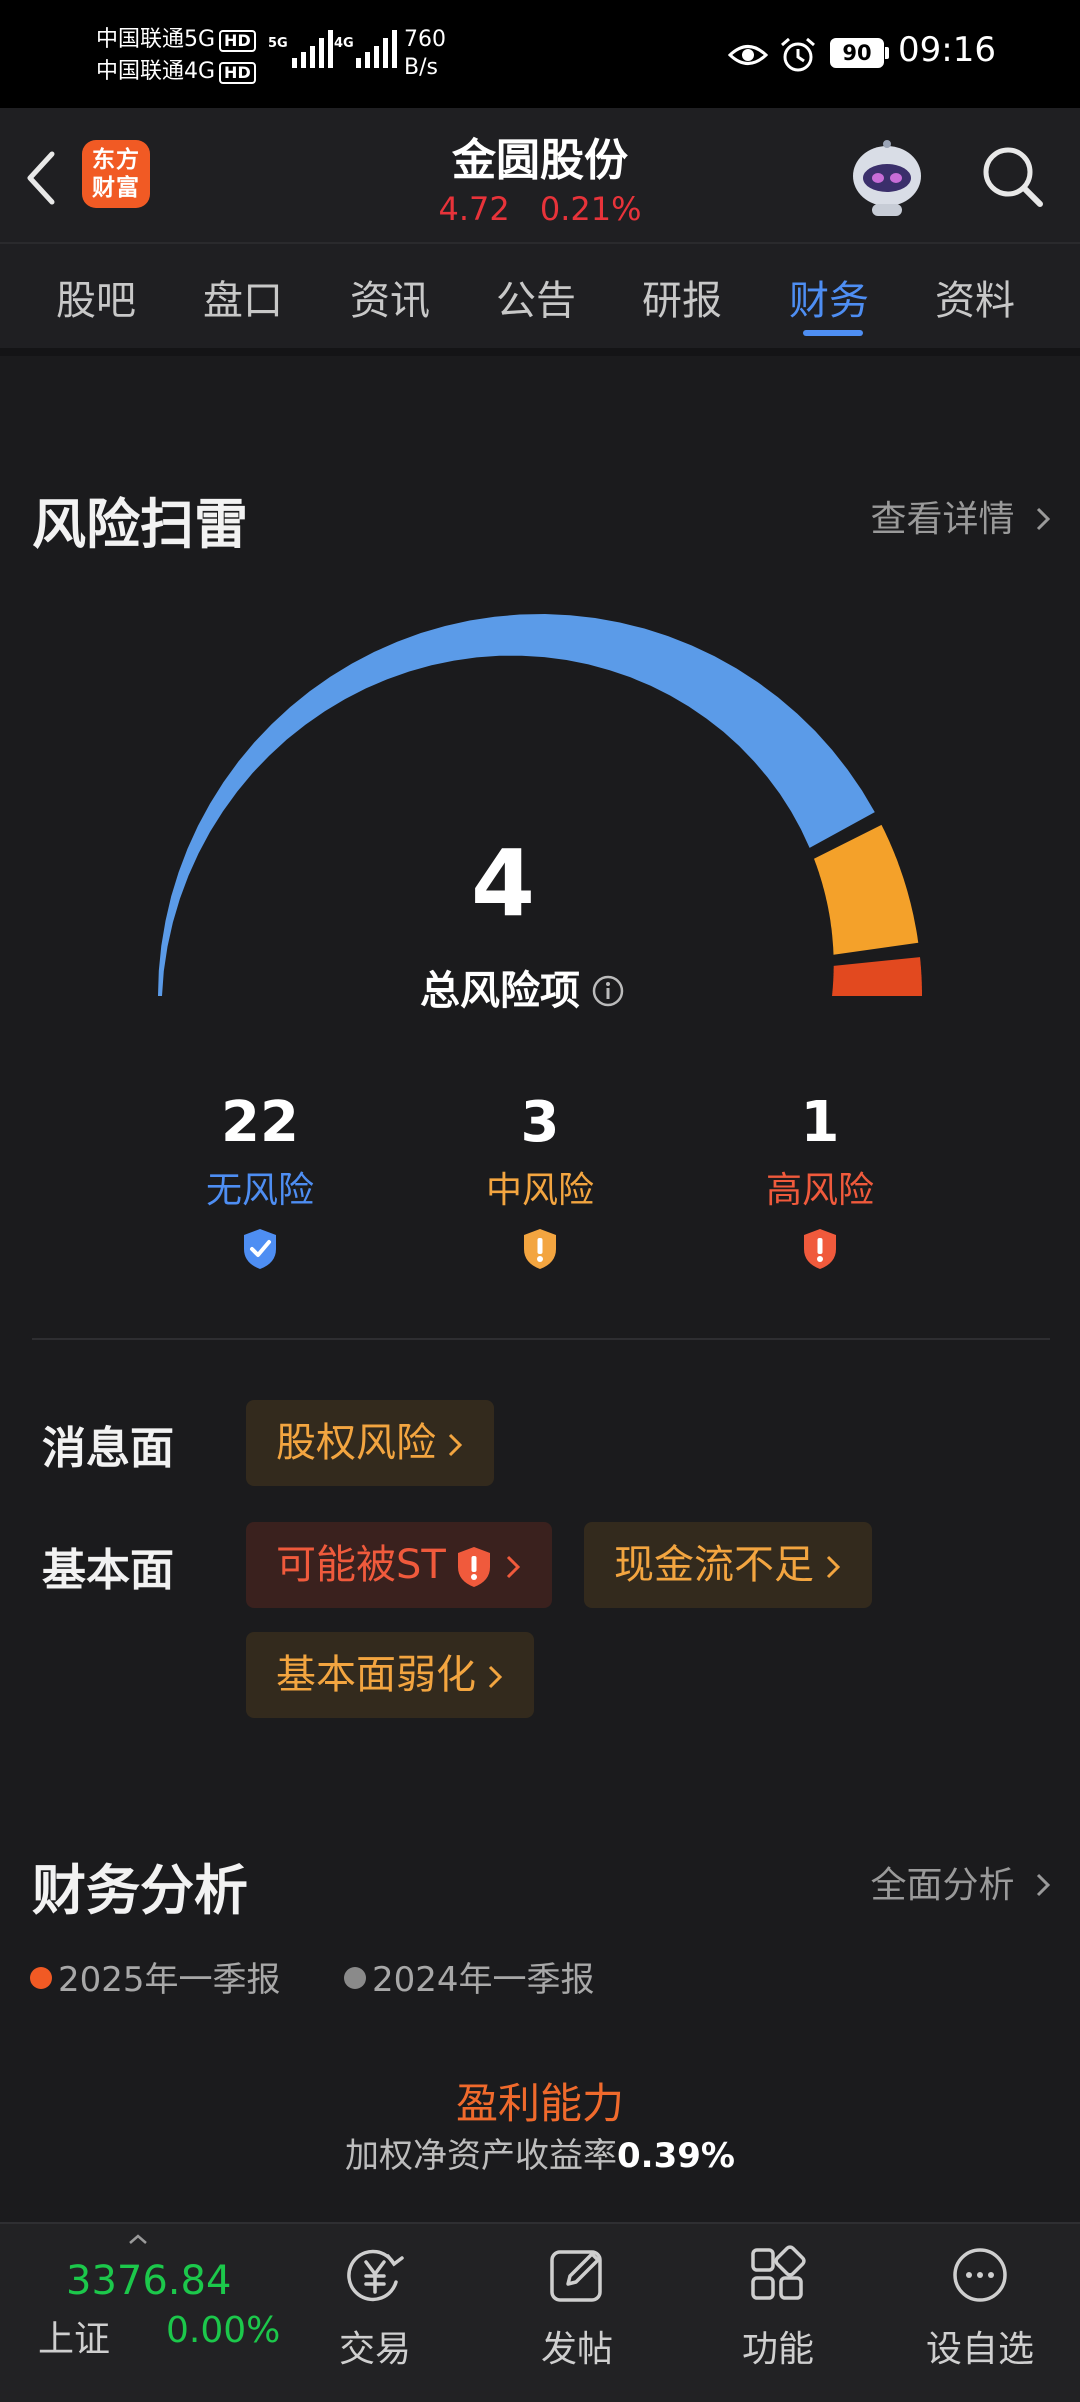 The width and height of the screenshot is (1080, 2402). I want to click on battery-tip, so click(887, 53).